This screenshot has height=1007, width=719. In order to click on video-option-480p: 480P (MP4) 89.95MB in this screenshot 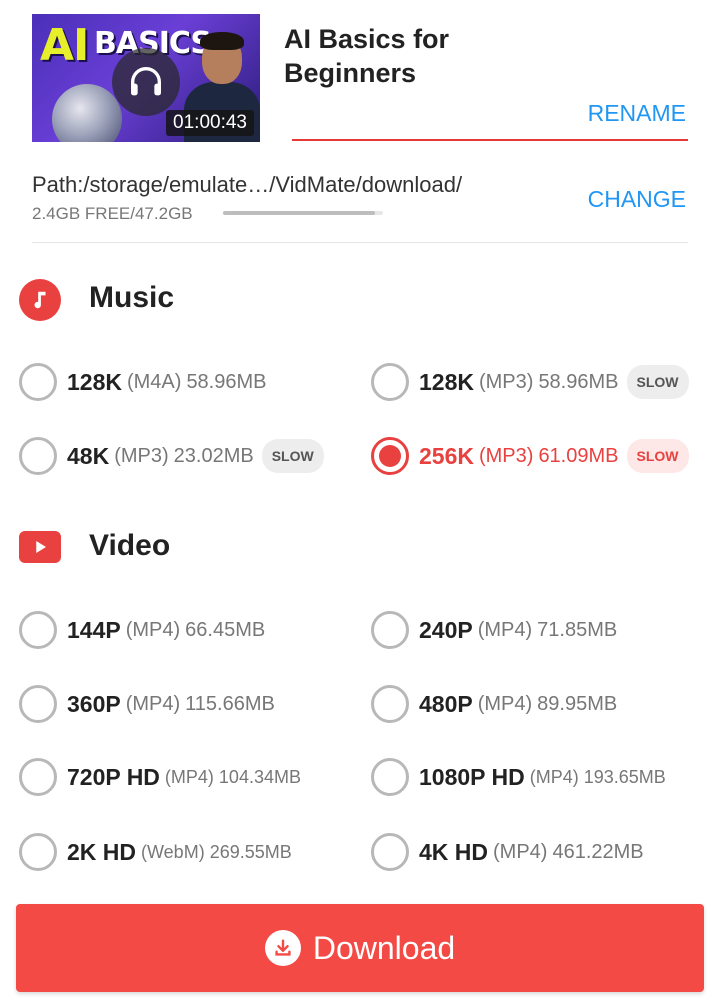, I will do `click(494, 704)`.